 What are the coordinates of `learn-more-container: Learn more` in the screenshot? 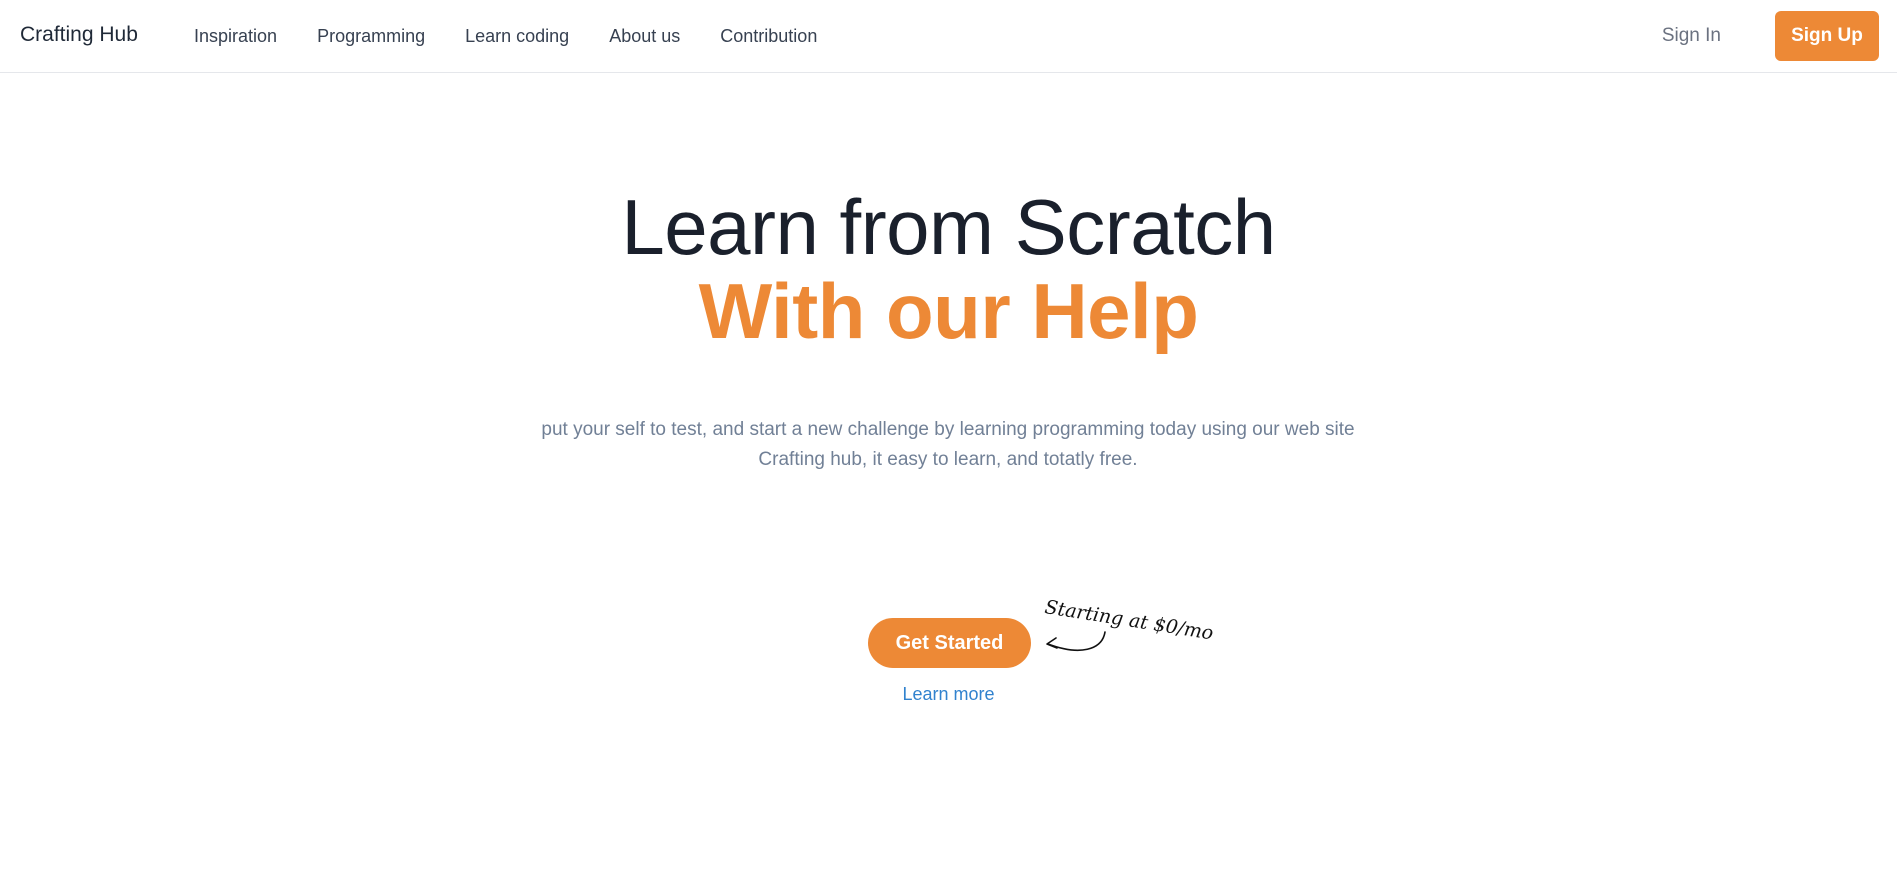 It's located at (948, 694).